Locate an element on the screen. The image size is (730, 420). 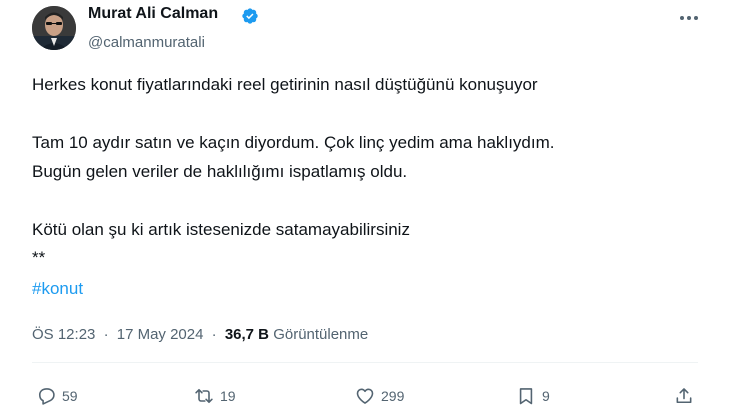
share-icon is located at coordinates (684, 396).